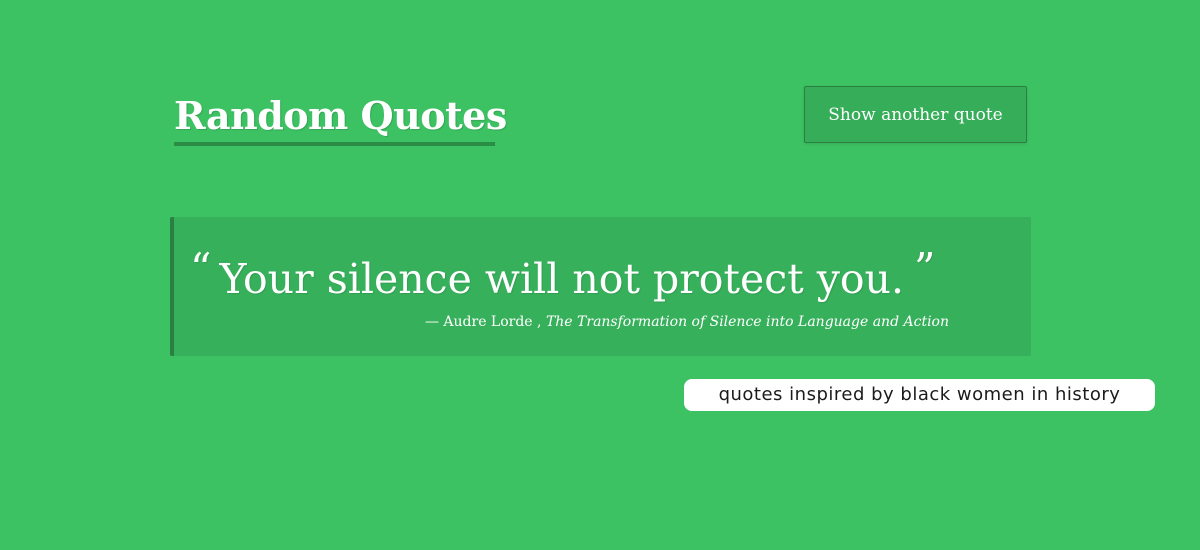  I want to click on quote-author: Audre Lorde, so click(488, 322).